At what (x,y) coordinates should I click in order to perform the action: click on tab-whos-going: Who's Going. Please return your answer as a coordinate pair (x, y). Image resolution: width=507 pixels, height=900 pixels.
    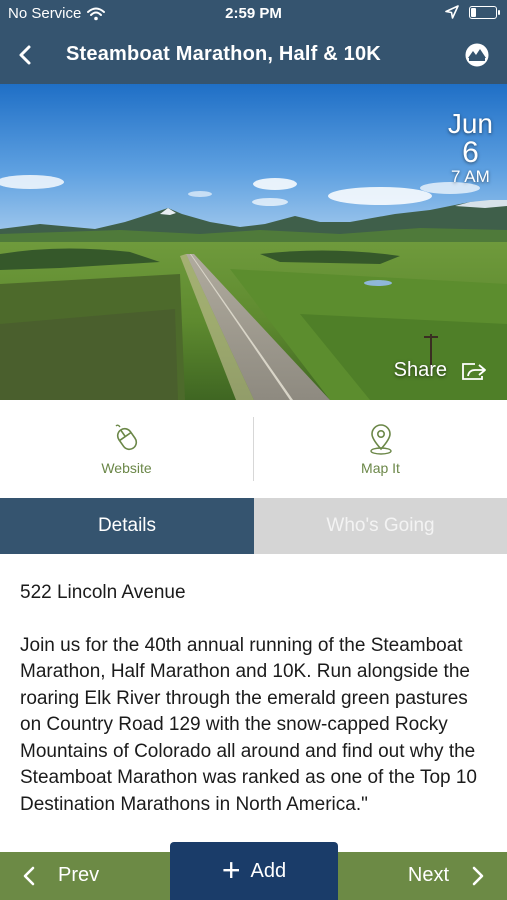
    Looking at the image, I should click on (380, 526).